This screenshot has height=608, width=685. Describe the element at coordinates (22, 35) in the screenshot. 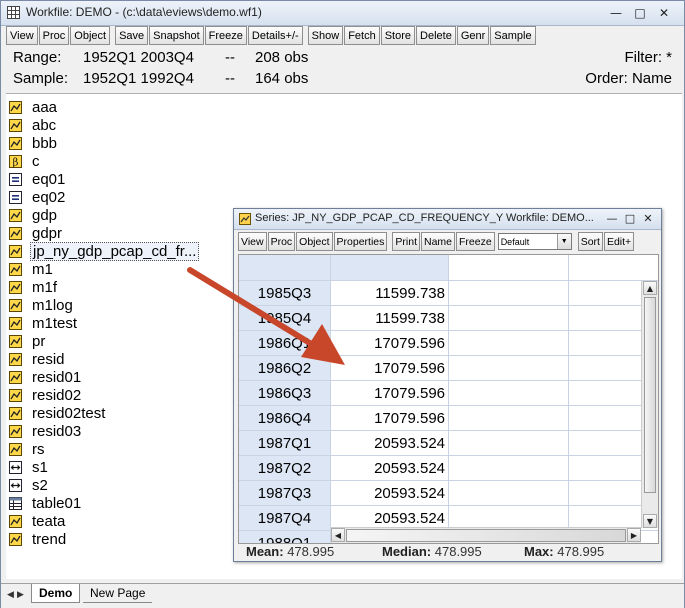

I see `view-button: View` at that location.